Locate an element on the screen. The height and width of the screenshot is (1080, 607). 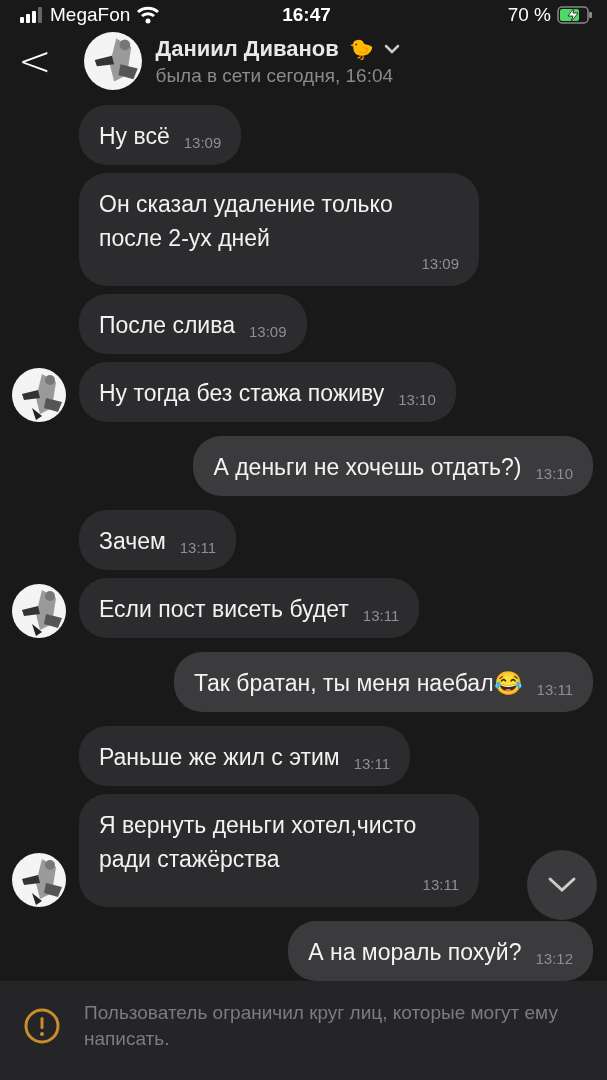
signal-icon is located at coordinates (32, 14).